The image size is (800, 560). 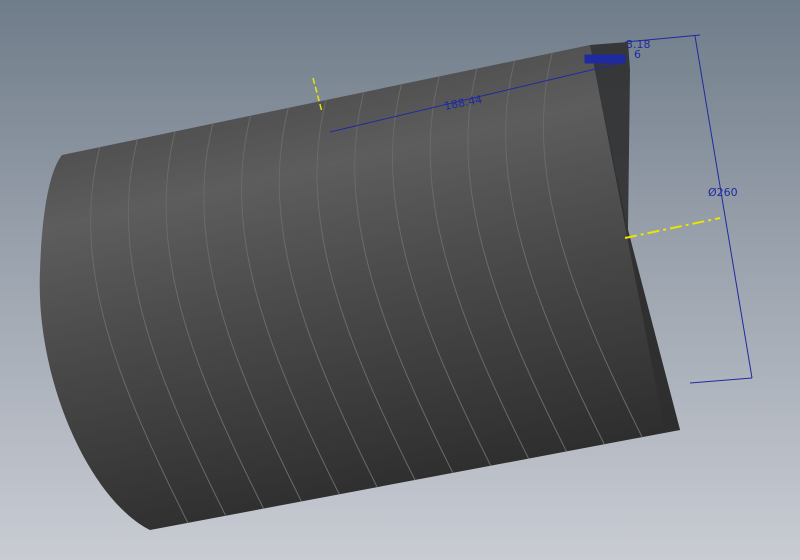 What do you see at coordinates (637, 54) in the screenshot?
I see `dimension-small: 6` at bounding box center [637, 54].